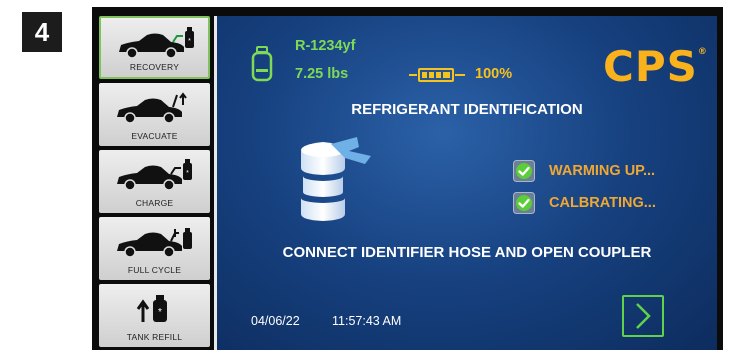  I want to click on sidebar-item-evacuate: EVACUATE, so click(154, 114).